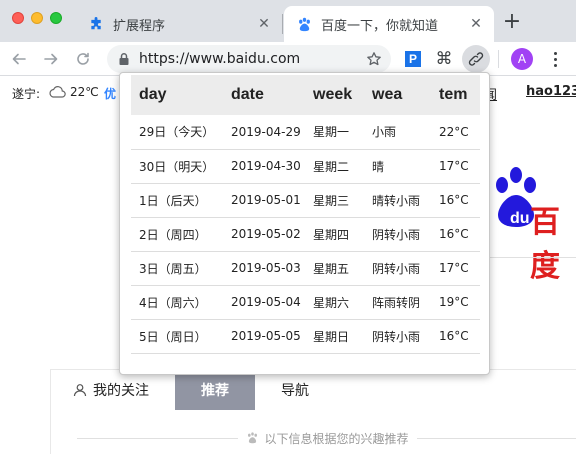 This screenshot has height=454, width=576. I want to click on extension-command-button: ⌘, so click(444, 59).